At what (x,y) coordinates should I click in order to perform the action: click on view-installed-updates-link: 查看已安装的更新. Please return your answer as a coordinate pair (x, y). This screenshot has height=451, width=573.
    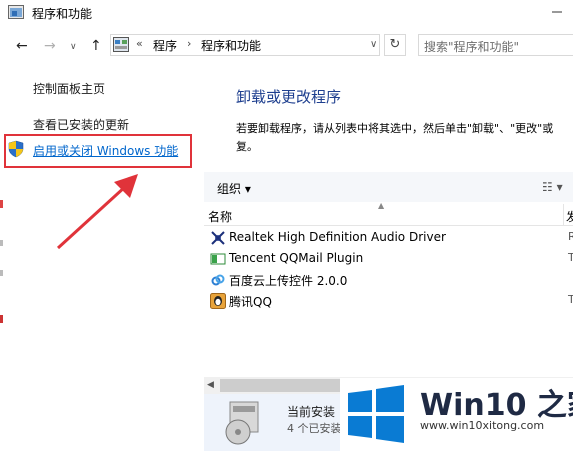
    Looking at the image, I should click on (81, 124).